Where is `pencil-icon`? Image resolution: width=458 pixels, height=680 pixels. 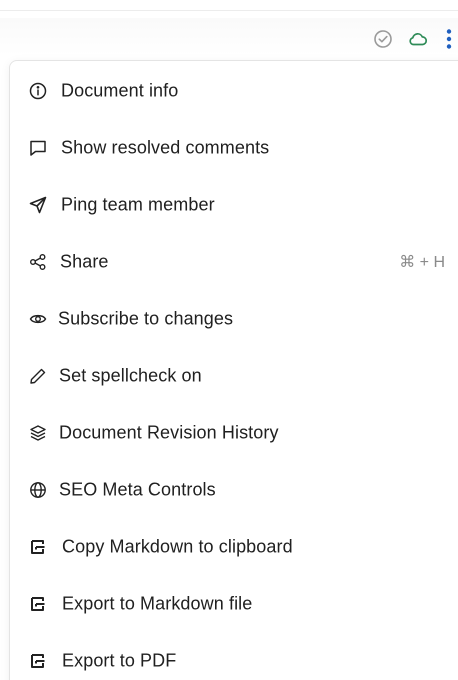
pencil-icon is located at coordinates (38, 376).